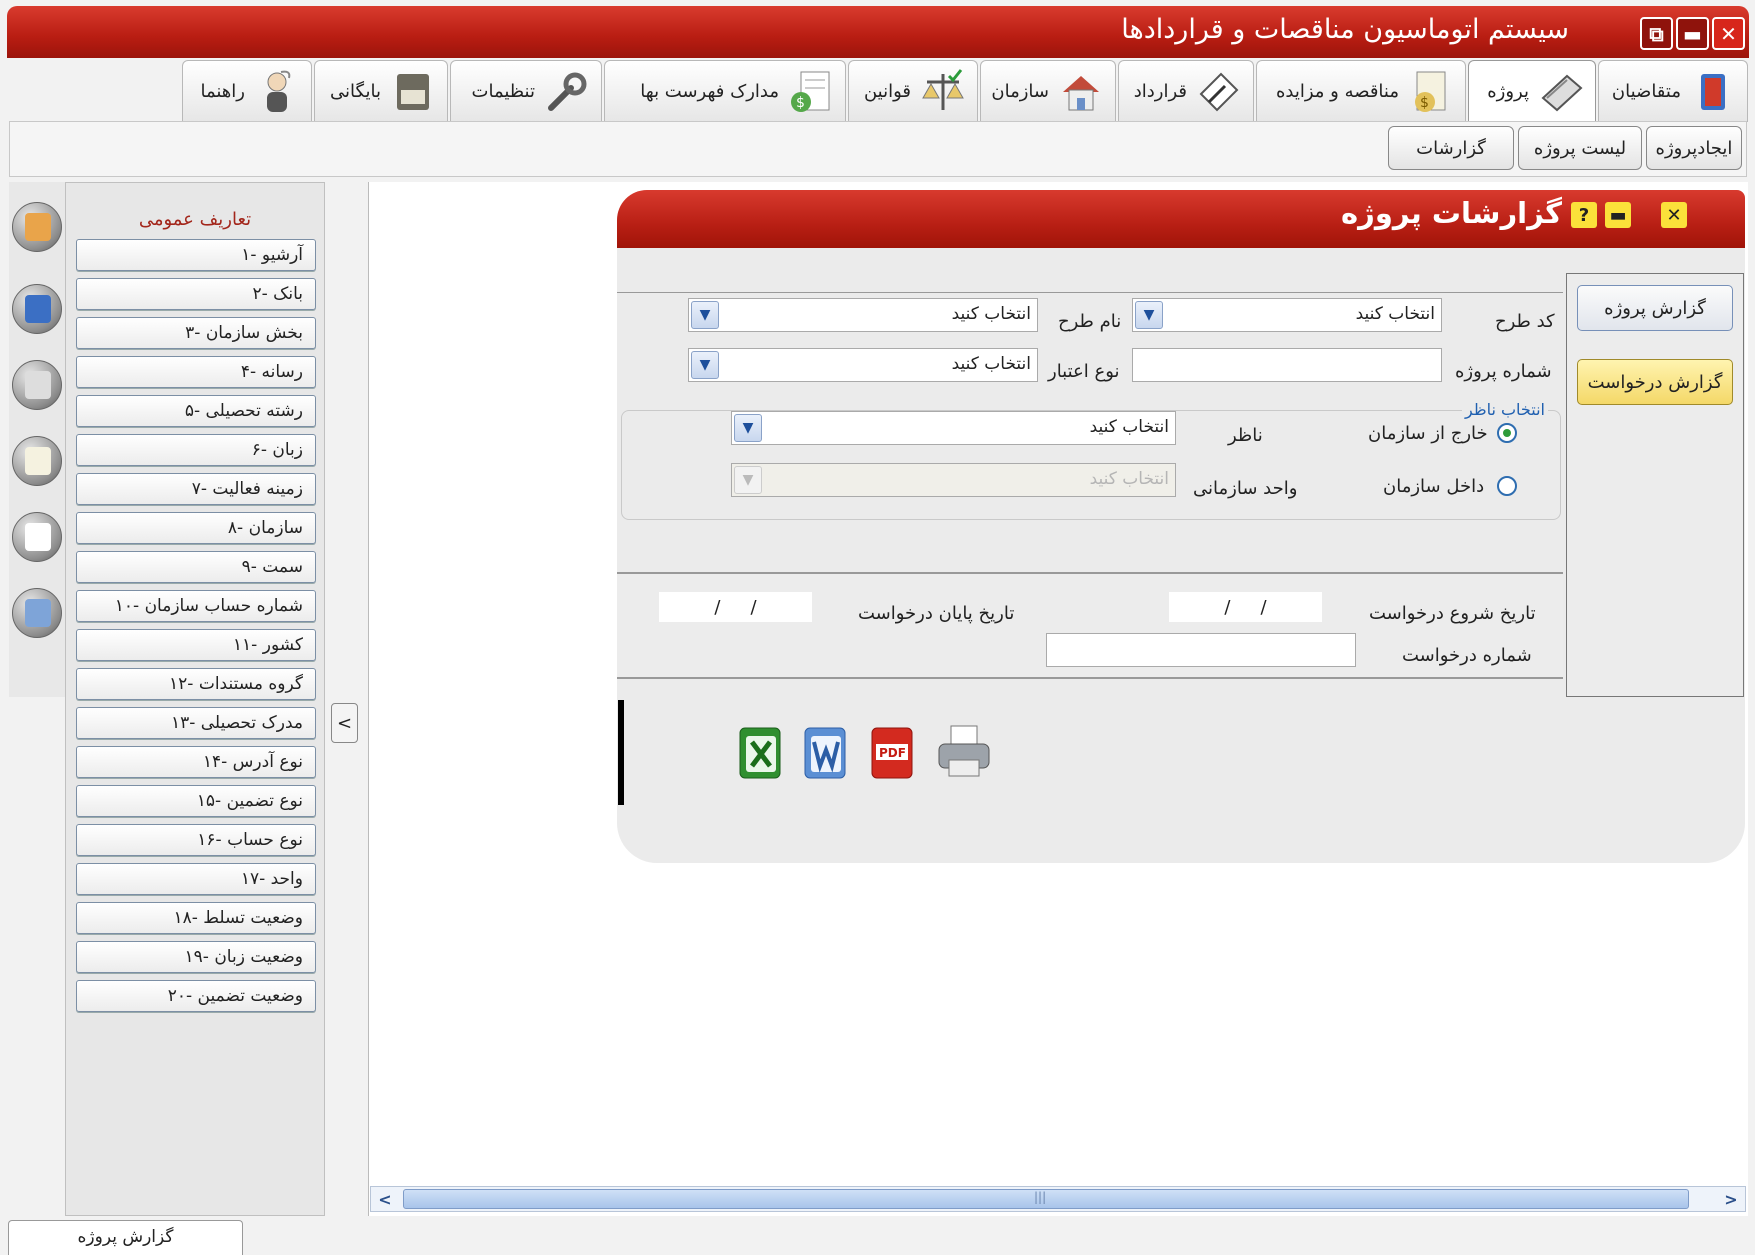  I want to click on create-project-button: ایجادپروژه, so click(1694, 148).